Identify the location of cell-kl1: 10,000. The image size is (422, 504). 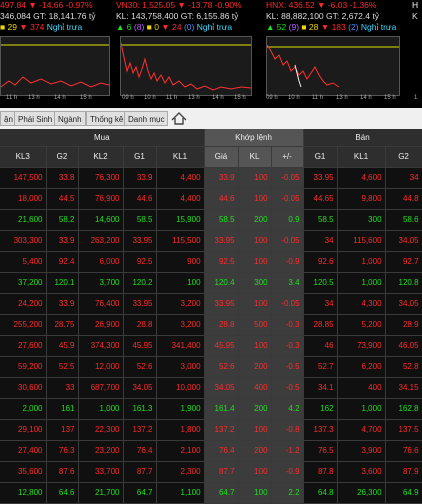
(180, 388).